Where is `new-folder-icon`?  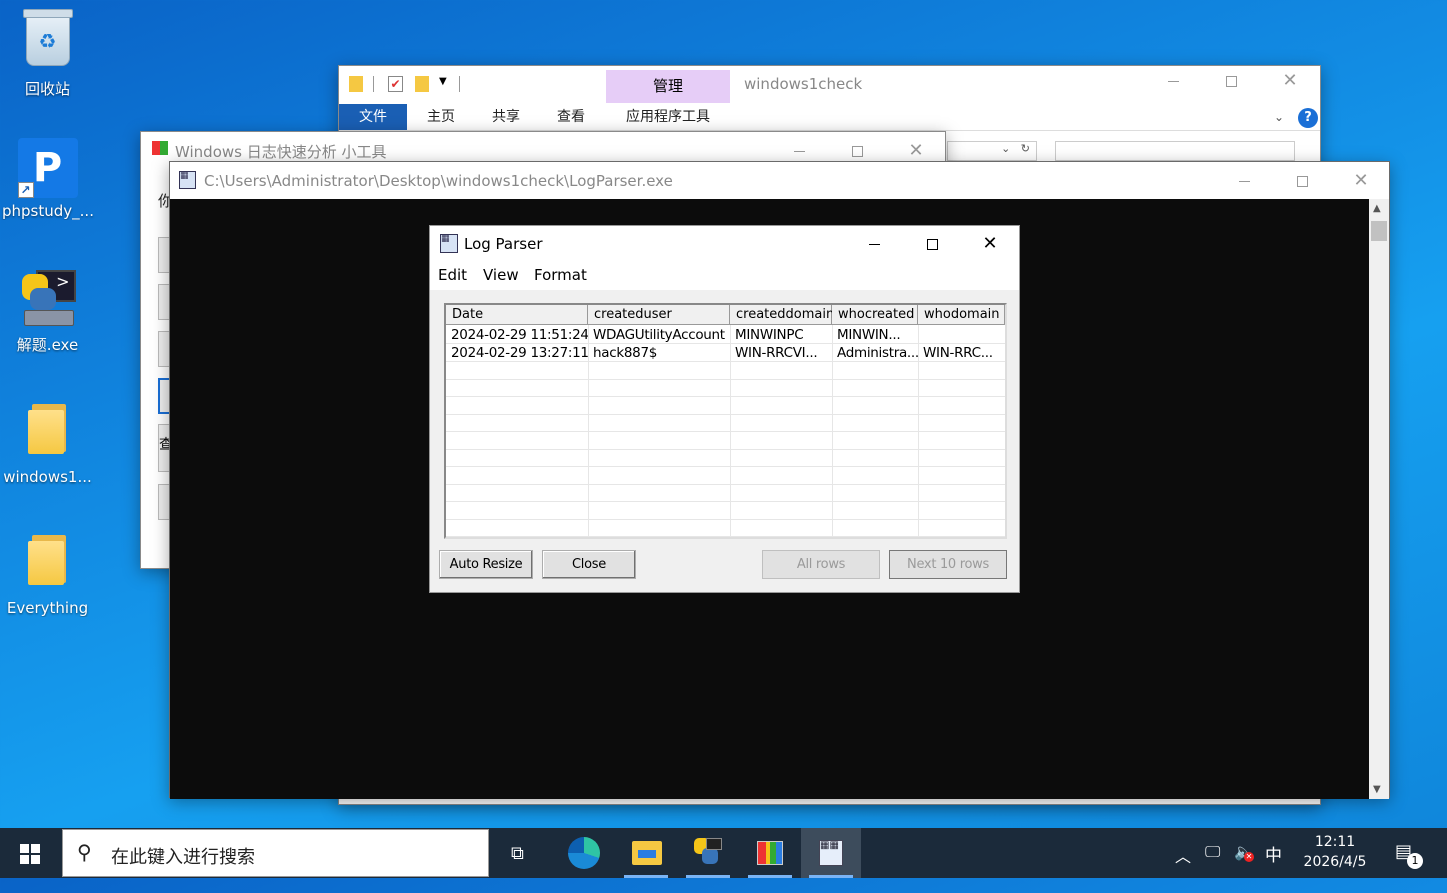
new-folder-icon is located at coordinates (422, 84).